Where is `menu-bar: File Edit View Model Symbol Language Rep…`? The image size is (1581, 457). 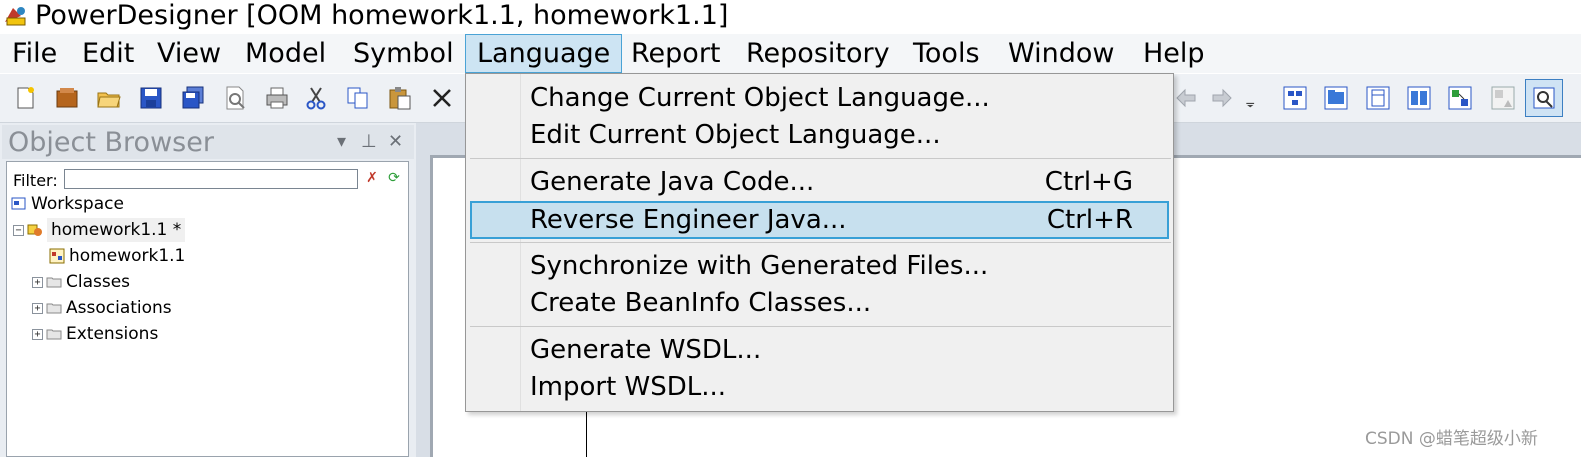
menu-bar: File Edit View Model Symbol Language Rep… is located at coordinates (790, 53).